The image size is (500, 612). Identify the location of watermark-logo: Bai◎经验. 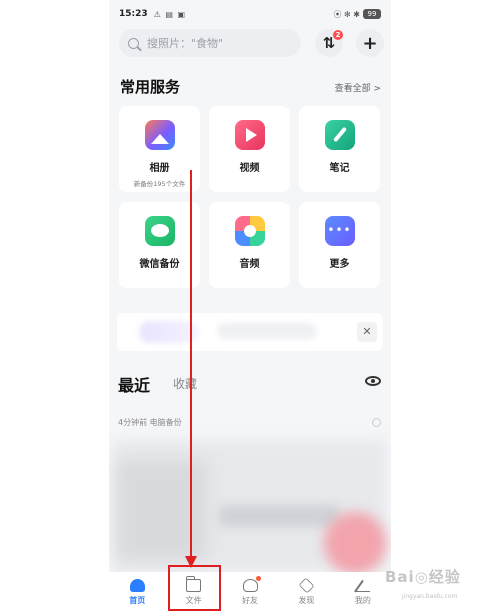
(423, 577).